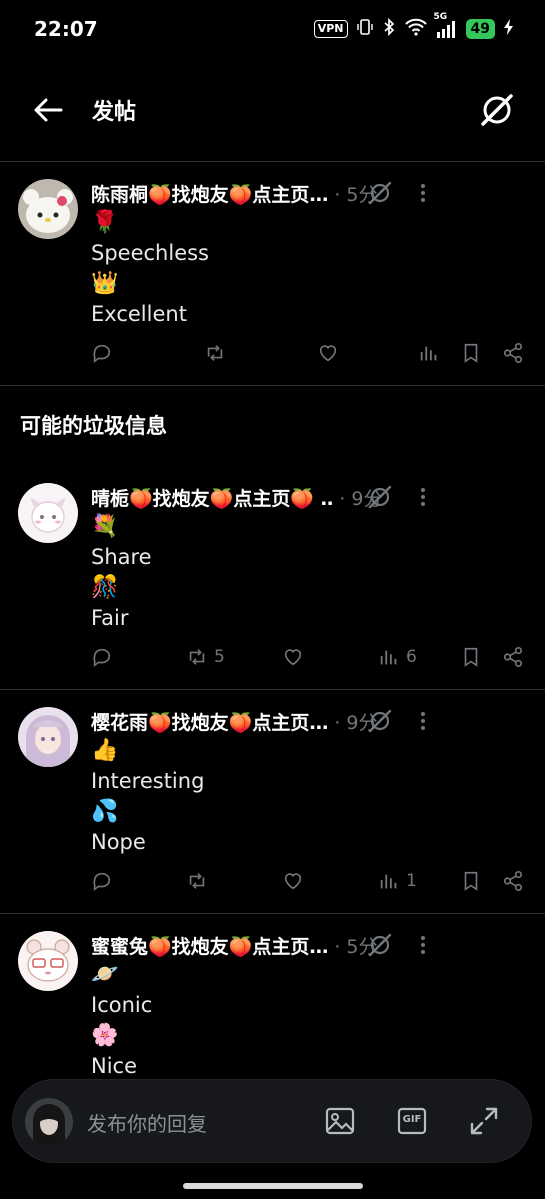  Describe the element at coordinates (105, 222) in the screenshot. I see `post-line: 🌹` at that location.